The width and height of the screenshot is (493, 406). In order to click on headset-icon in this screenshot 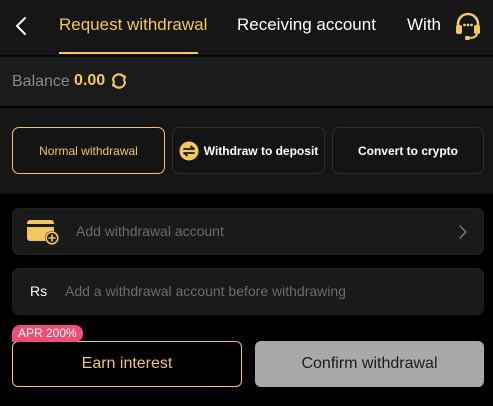, I will do `click(468, 26)`.